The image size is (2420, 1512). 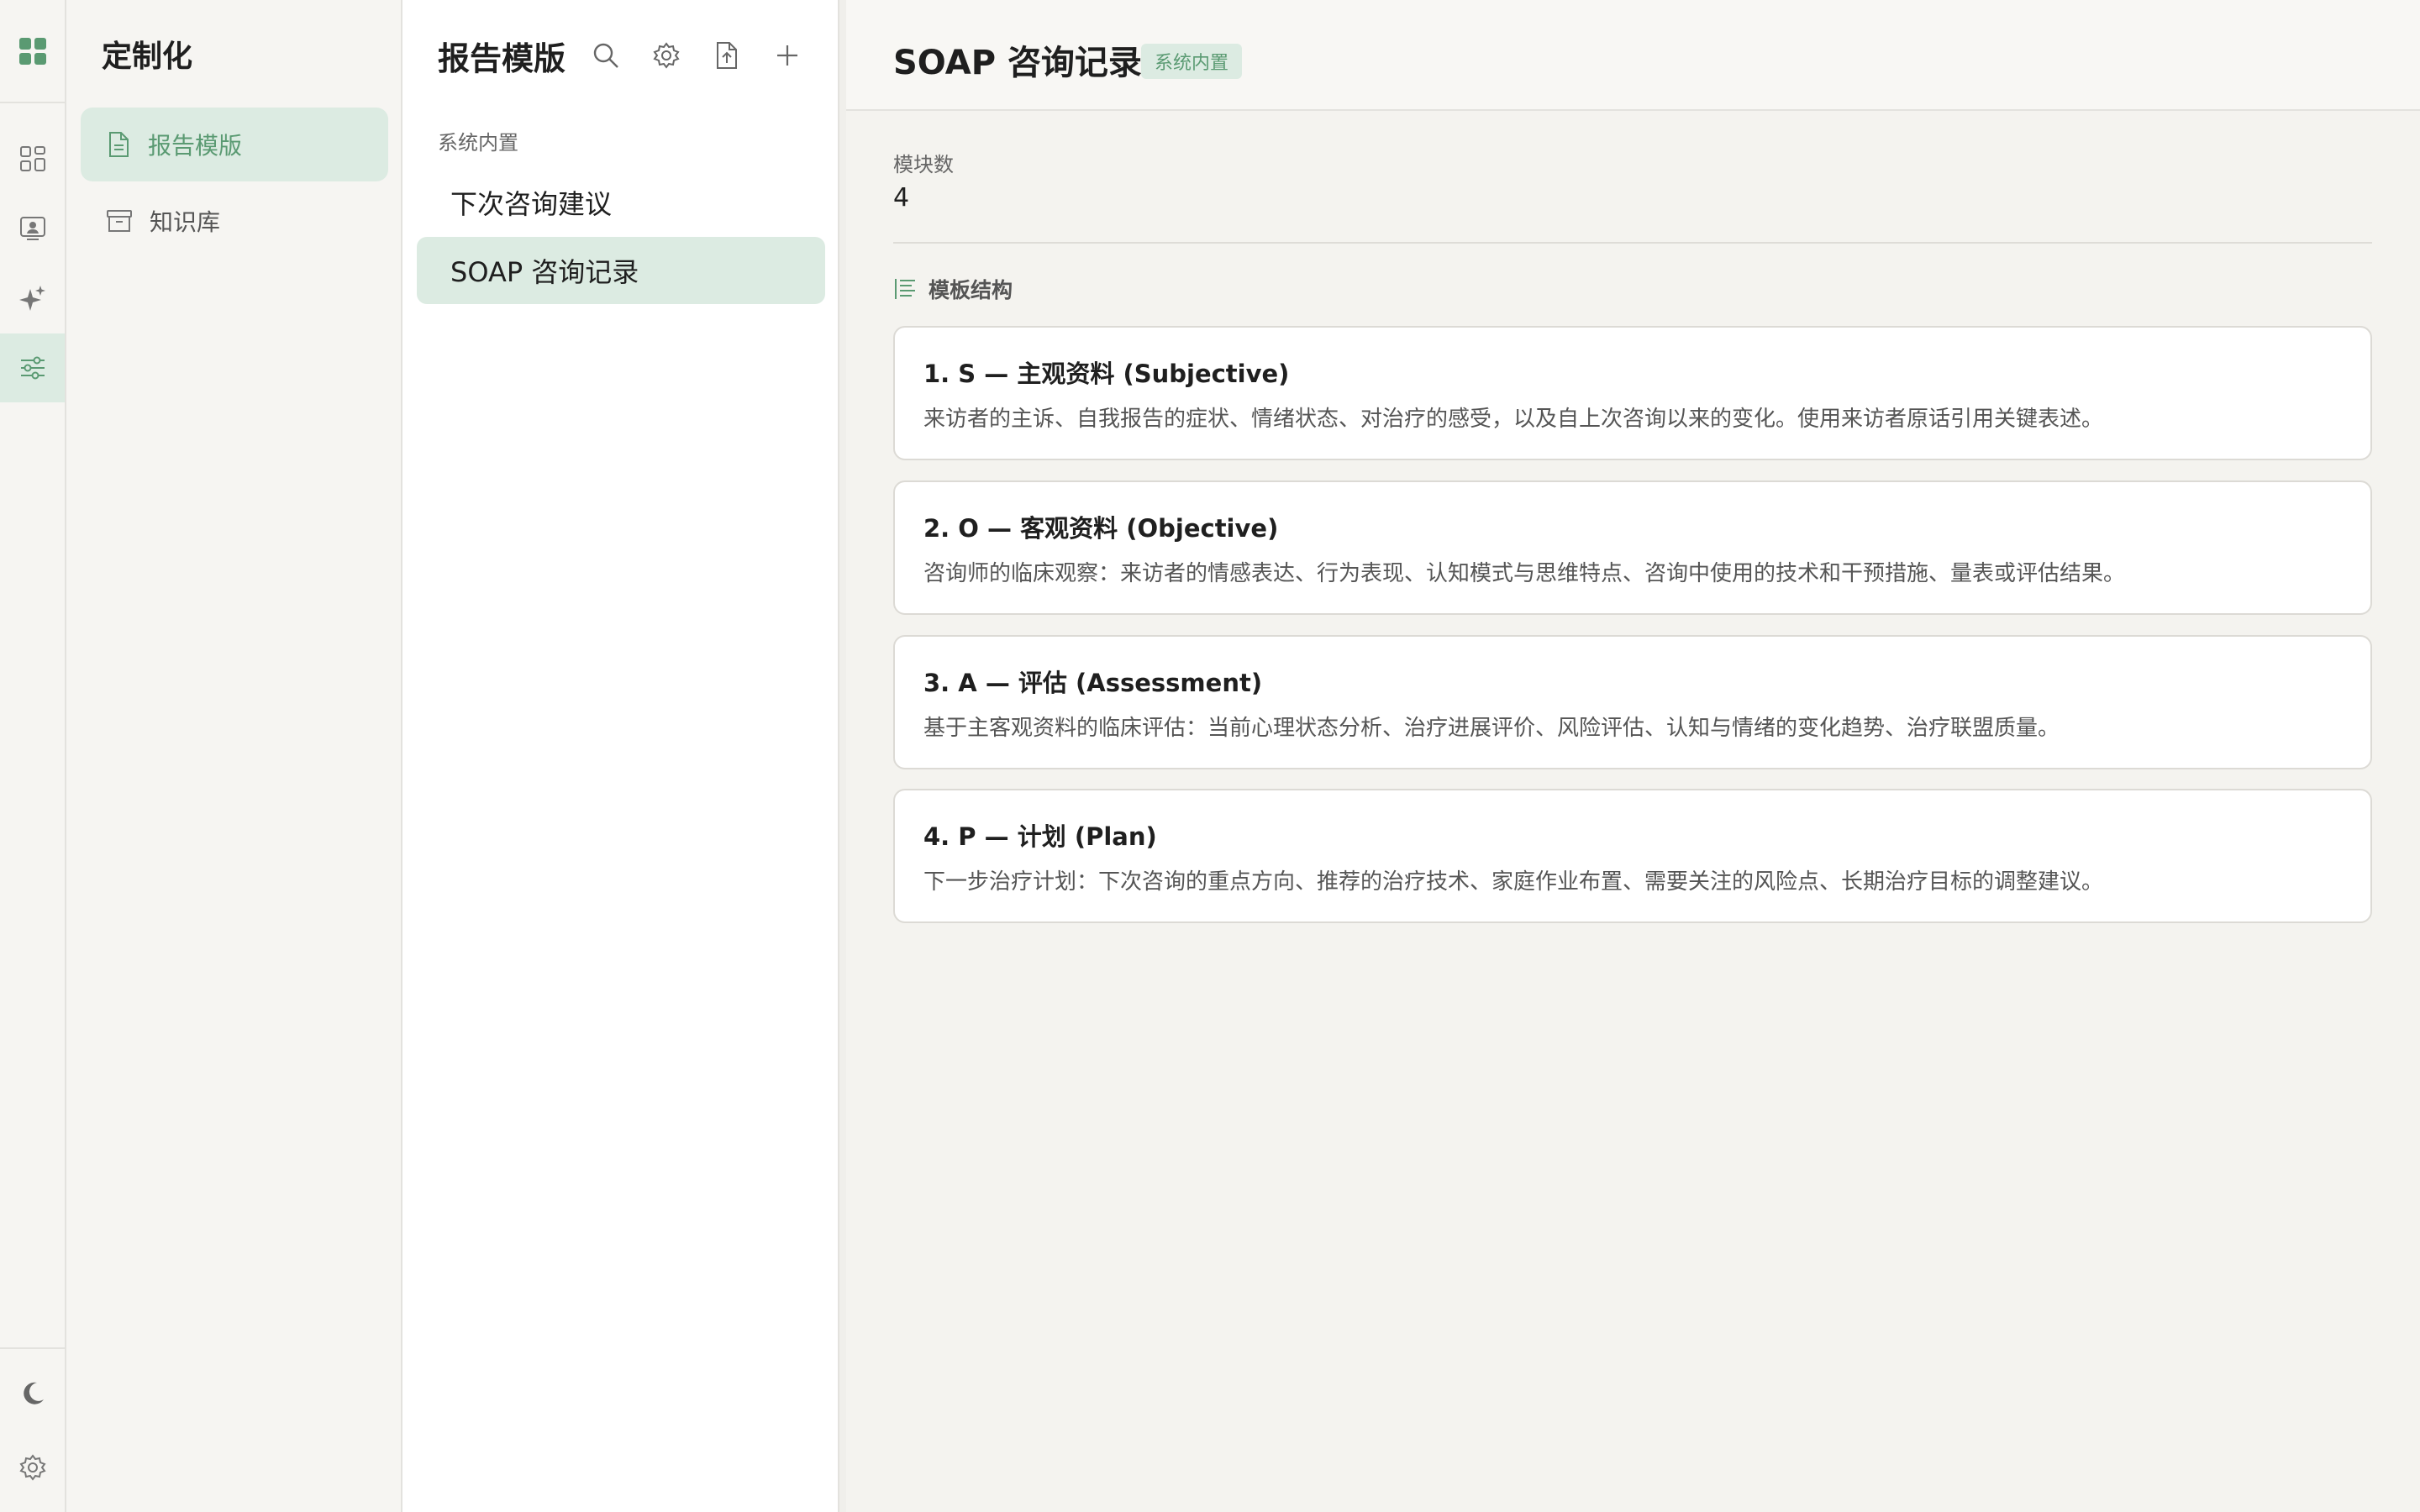 I want to click on theme-toggle, so click(x=33, y=1393).